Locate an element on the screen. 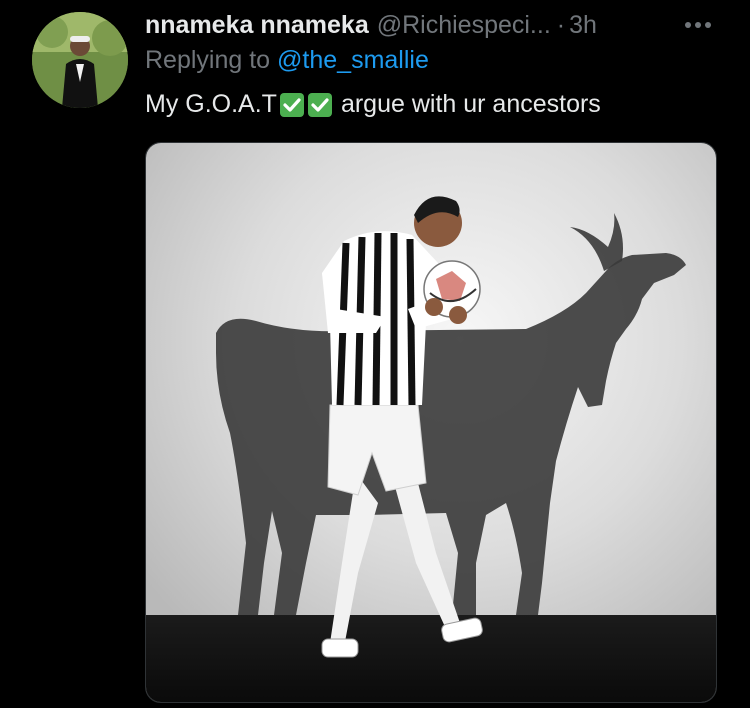 Image resolution: width=750 pixels, height=708 pixels. more-dots-icon is located at coordinates (698, 25).